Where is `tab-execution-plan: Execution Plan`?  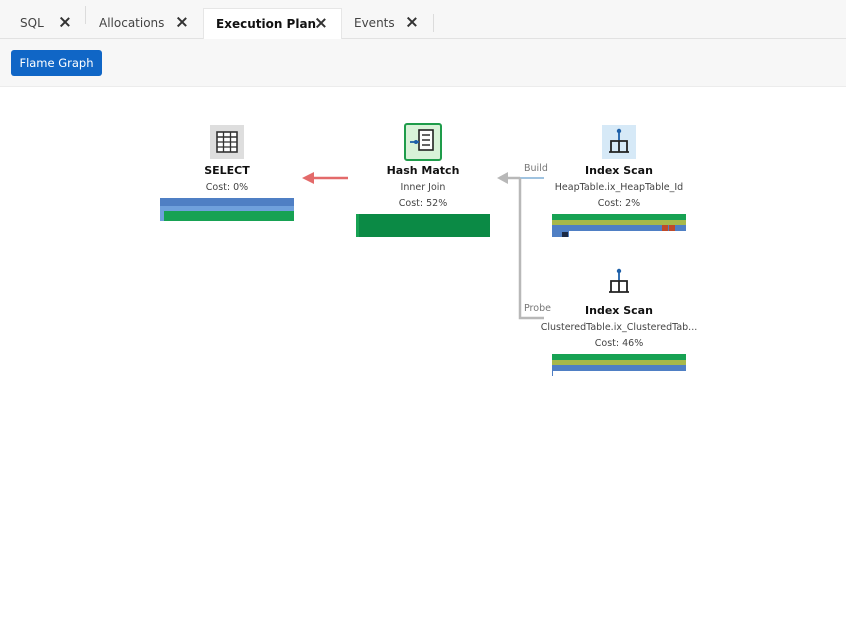 tab-execution-plan: Execution Plan is located at coordinates (272, 23).